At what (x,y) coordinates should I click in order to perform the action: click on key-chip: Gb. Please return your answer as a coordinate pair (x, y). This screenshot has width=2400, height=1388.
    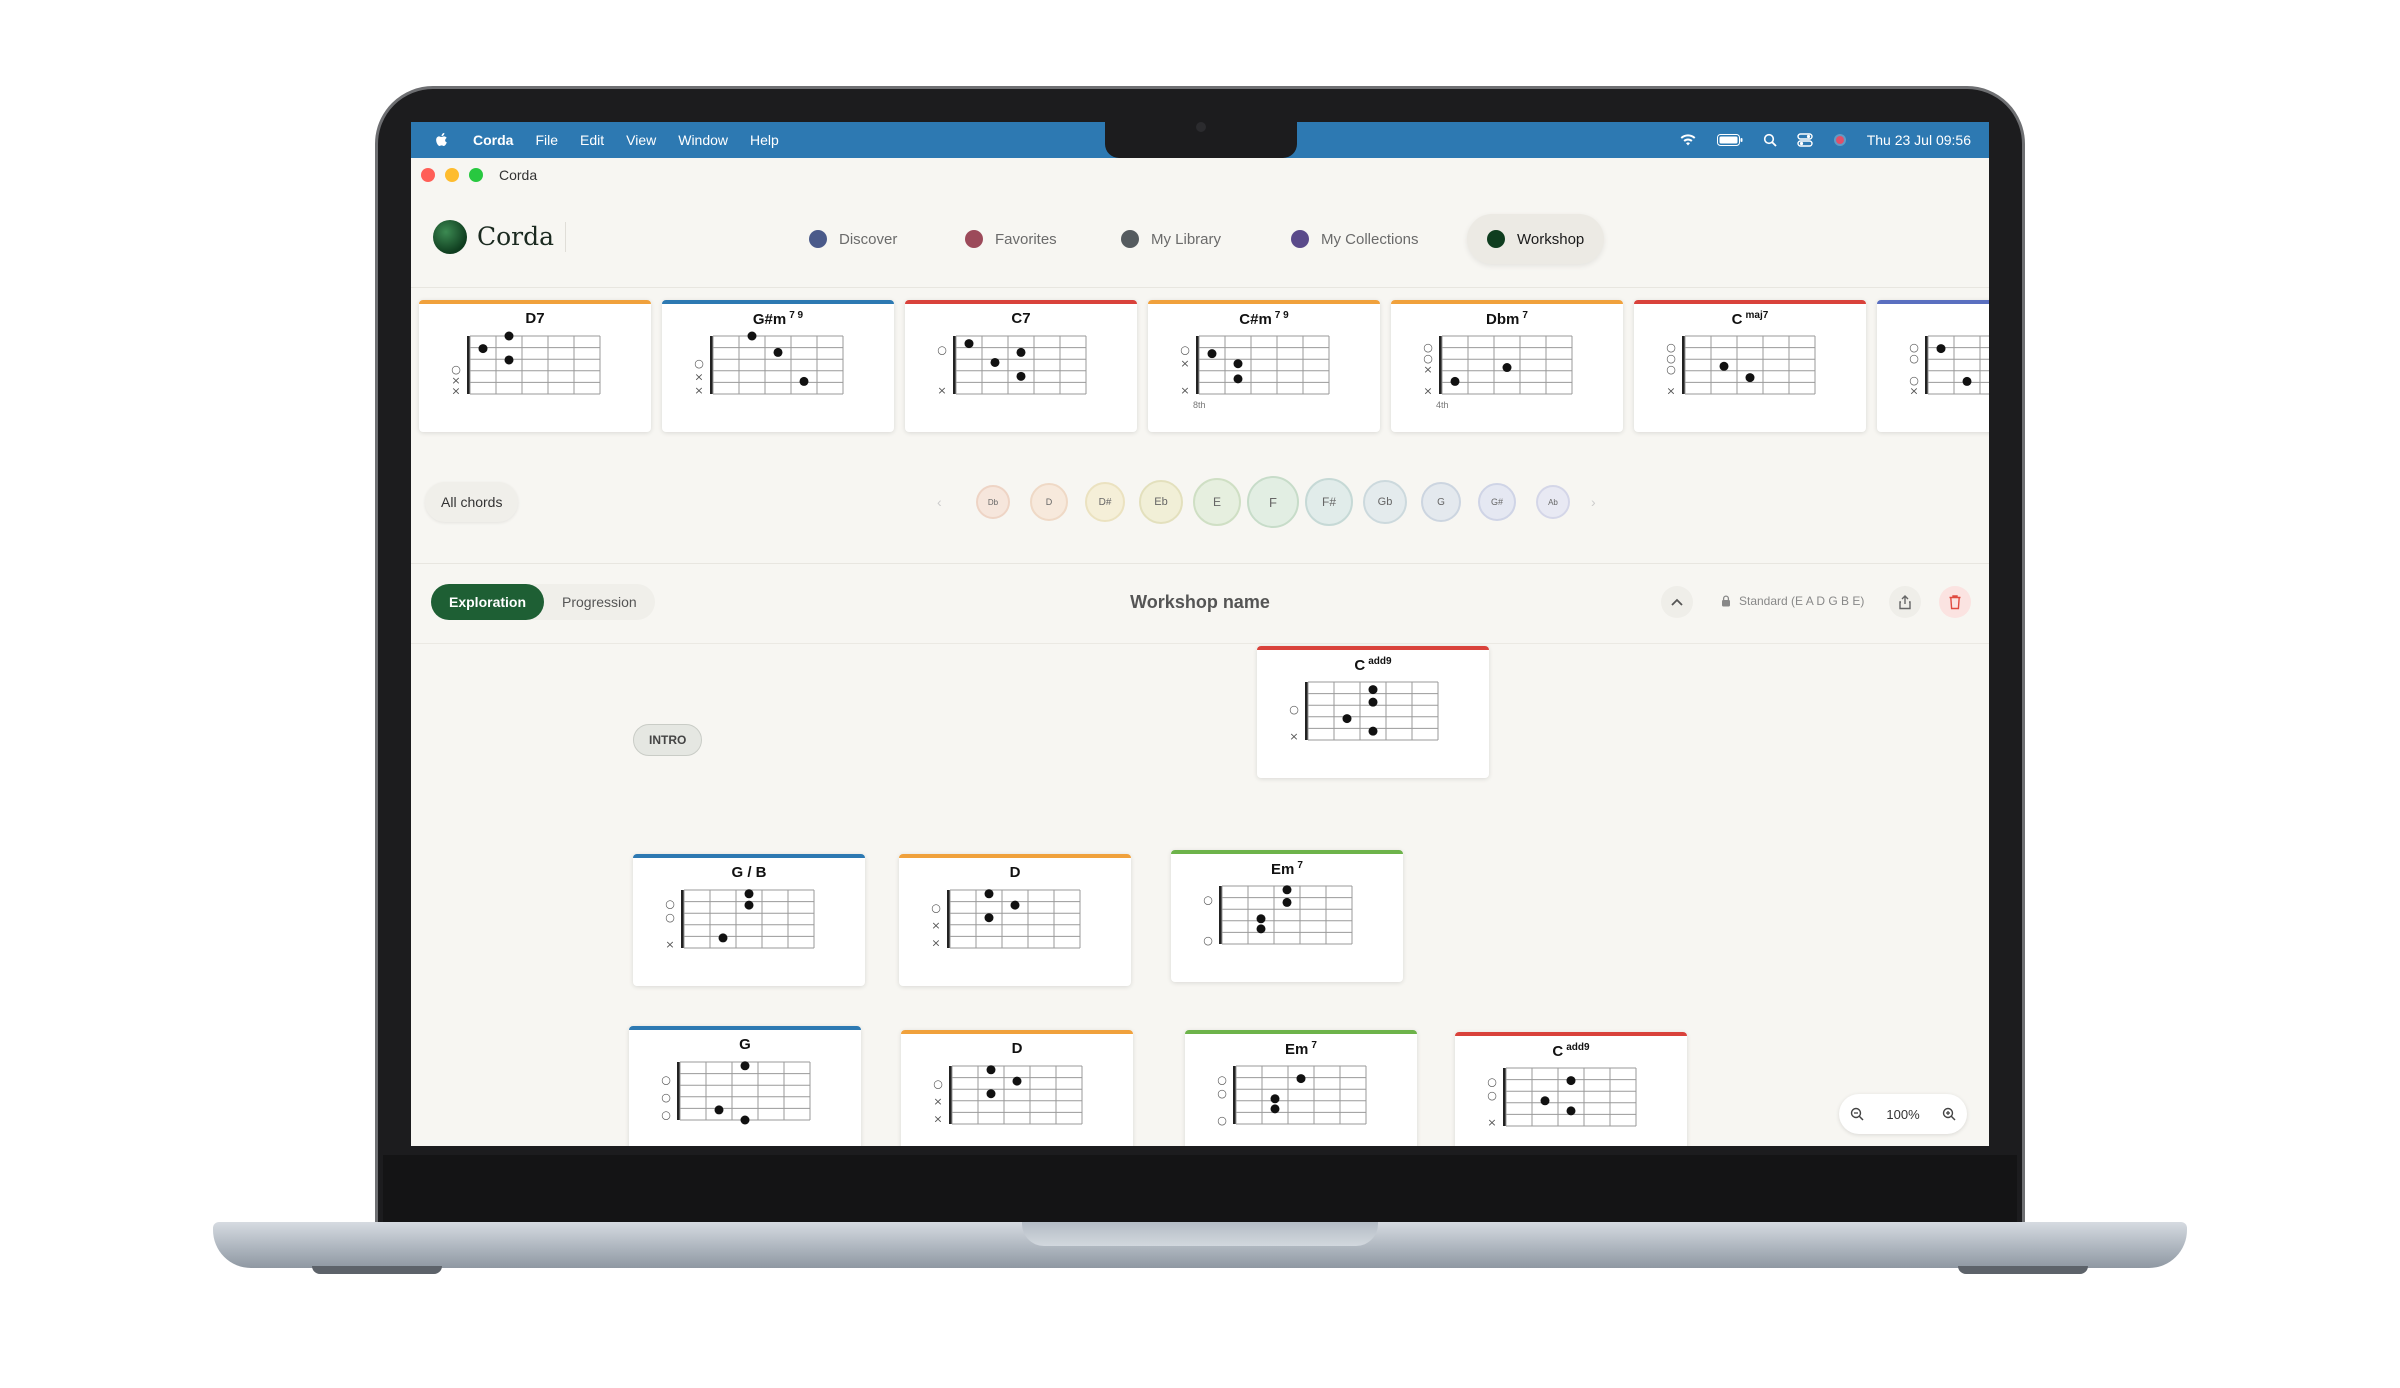
    Looking at the image, I should click on (1385, 502).